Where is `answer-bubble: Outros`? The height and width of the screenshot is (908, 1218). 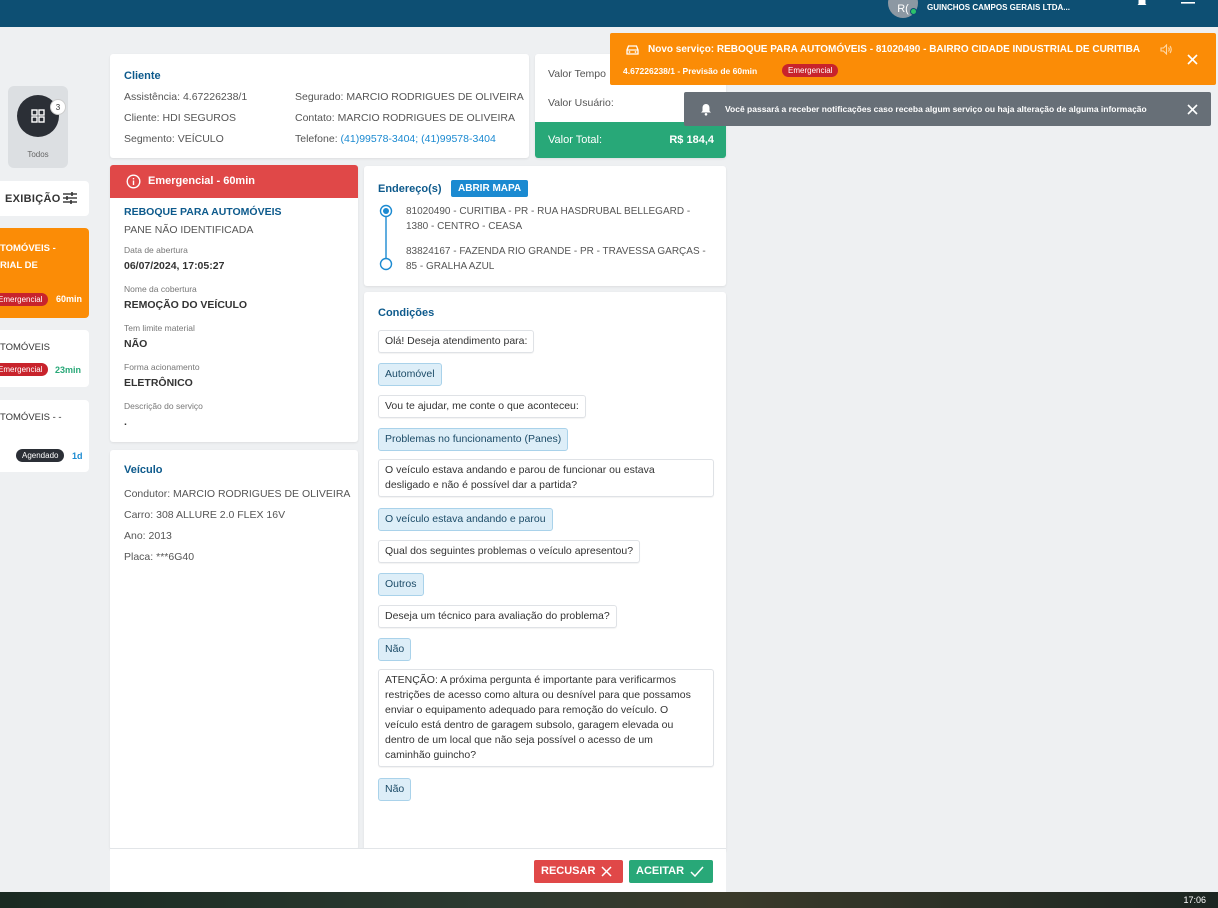 answer-bubble: Outros is located at coordinates (401, 584).